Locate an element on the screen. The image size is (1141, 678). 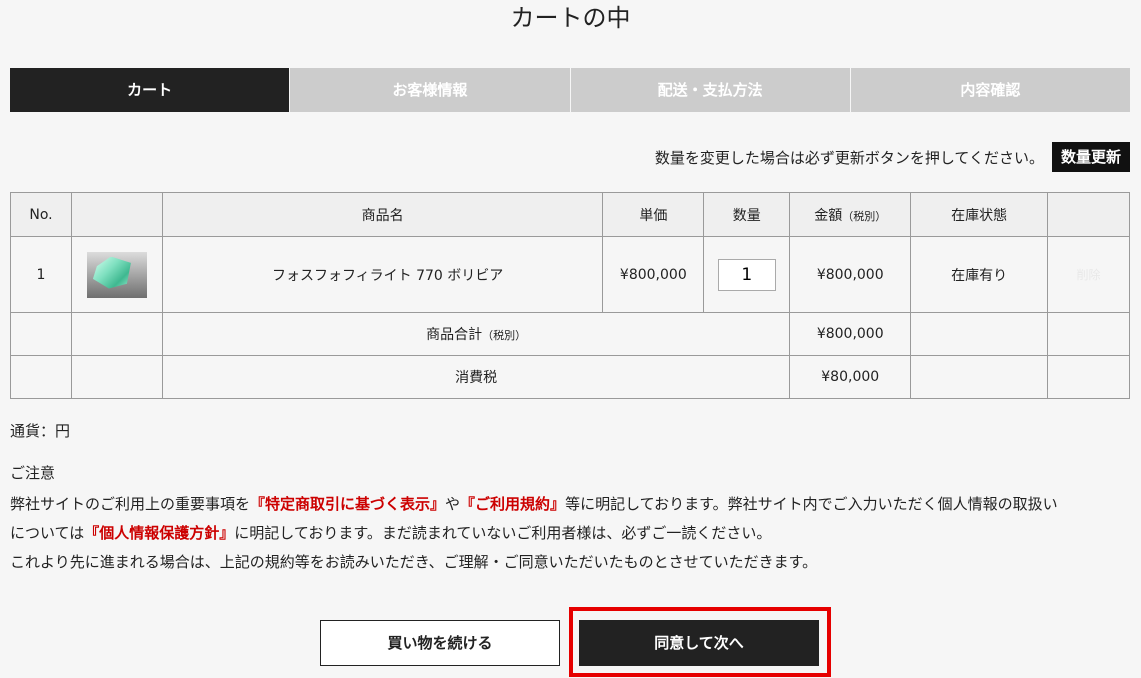
gem-image is located at coordinates (111, 272).